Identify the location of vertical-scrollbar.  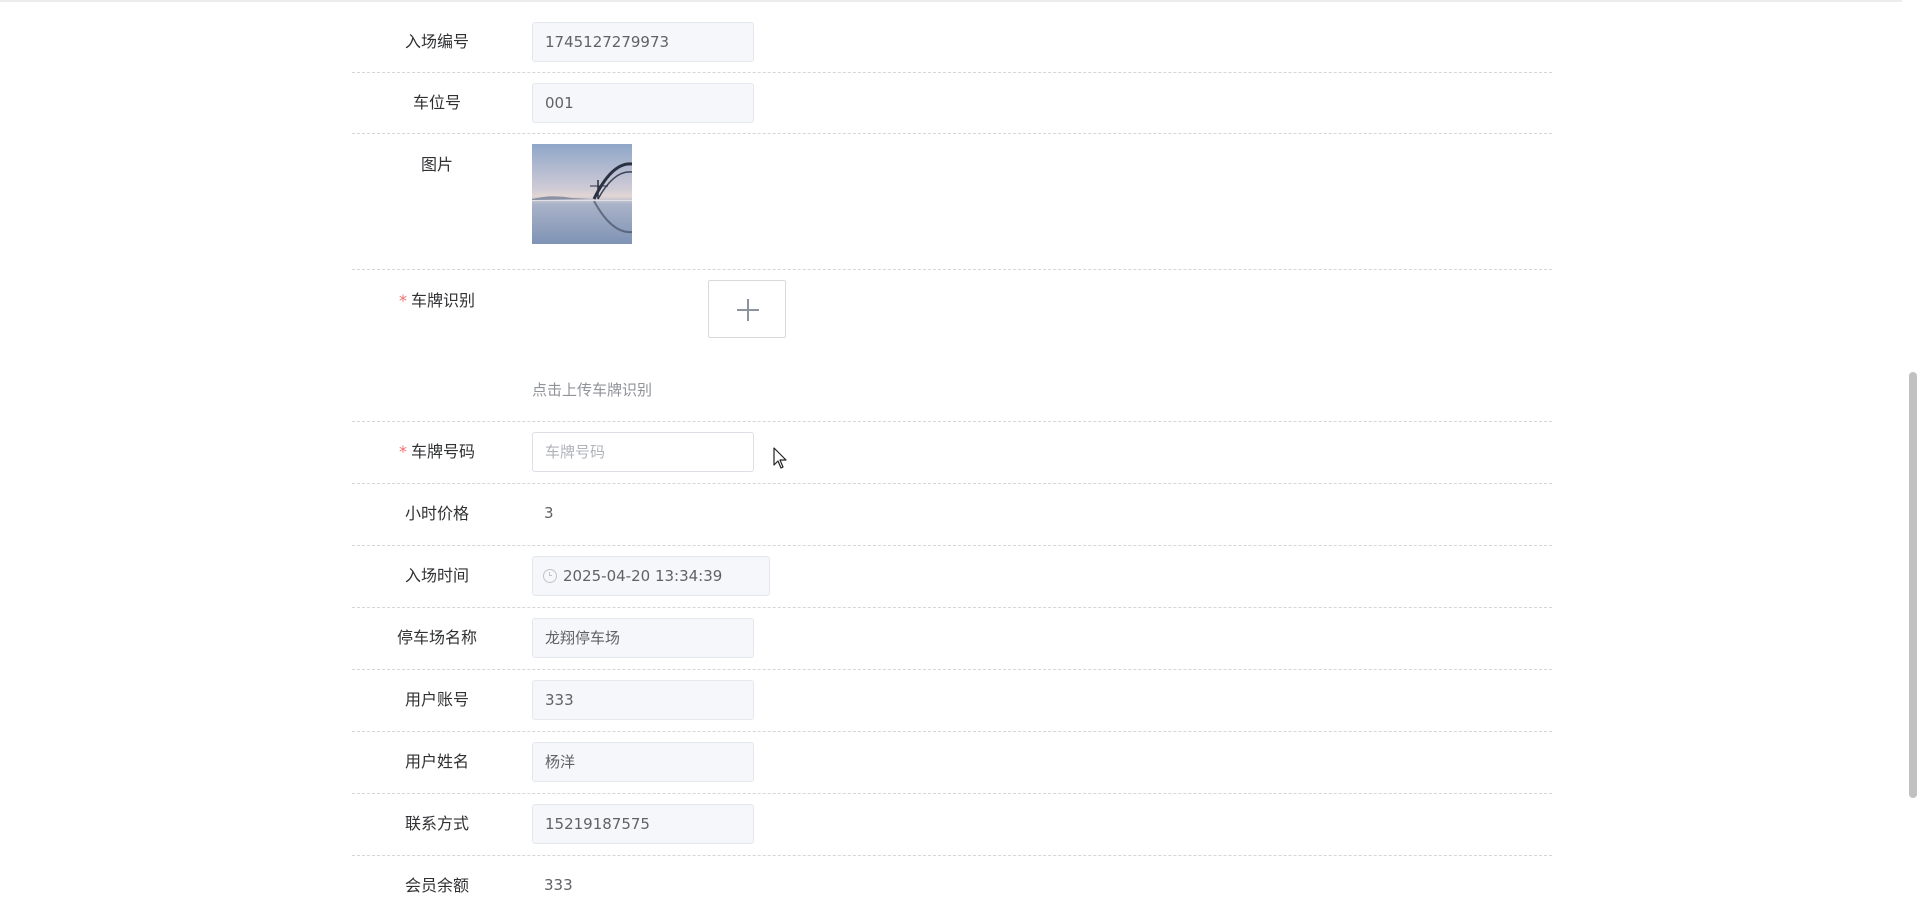
(1912, 458).